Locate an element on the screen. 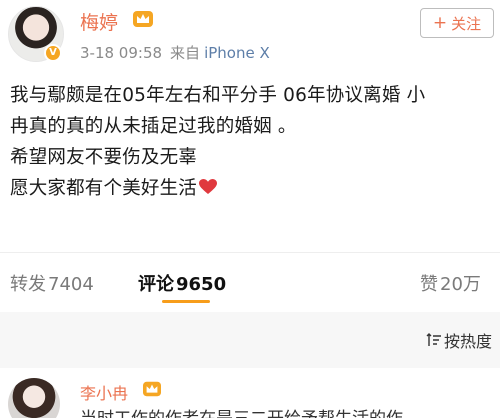  plus-icon: + is located at coordinates (440, 23).